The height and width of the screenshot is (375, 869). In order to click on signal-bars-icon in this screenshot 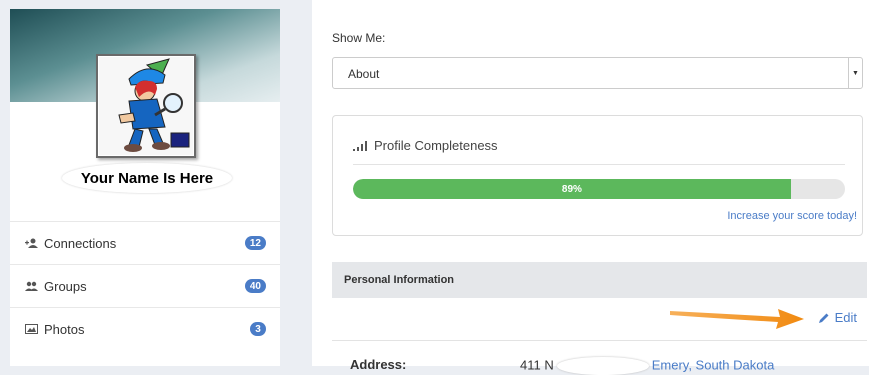, I will do `click(360, 145)`.